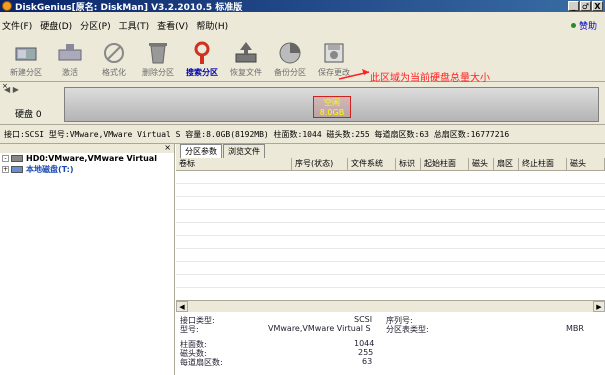  What do you see at coordinates (408, 164) in the screenshot?
I see `col-flag: 标识` at bounding box center [408, 164].